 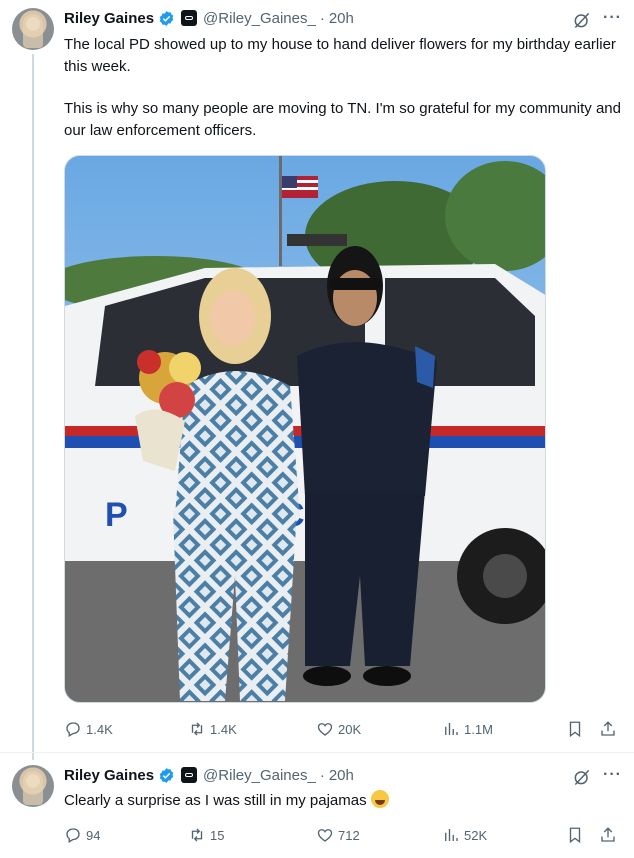 What do you see at coordinates (206, 835) in the screenshot?
I see `repost-button: 15` at bounding box center [206, 835].